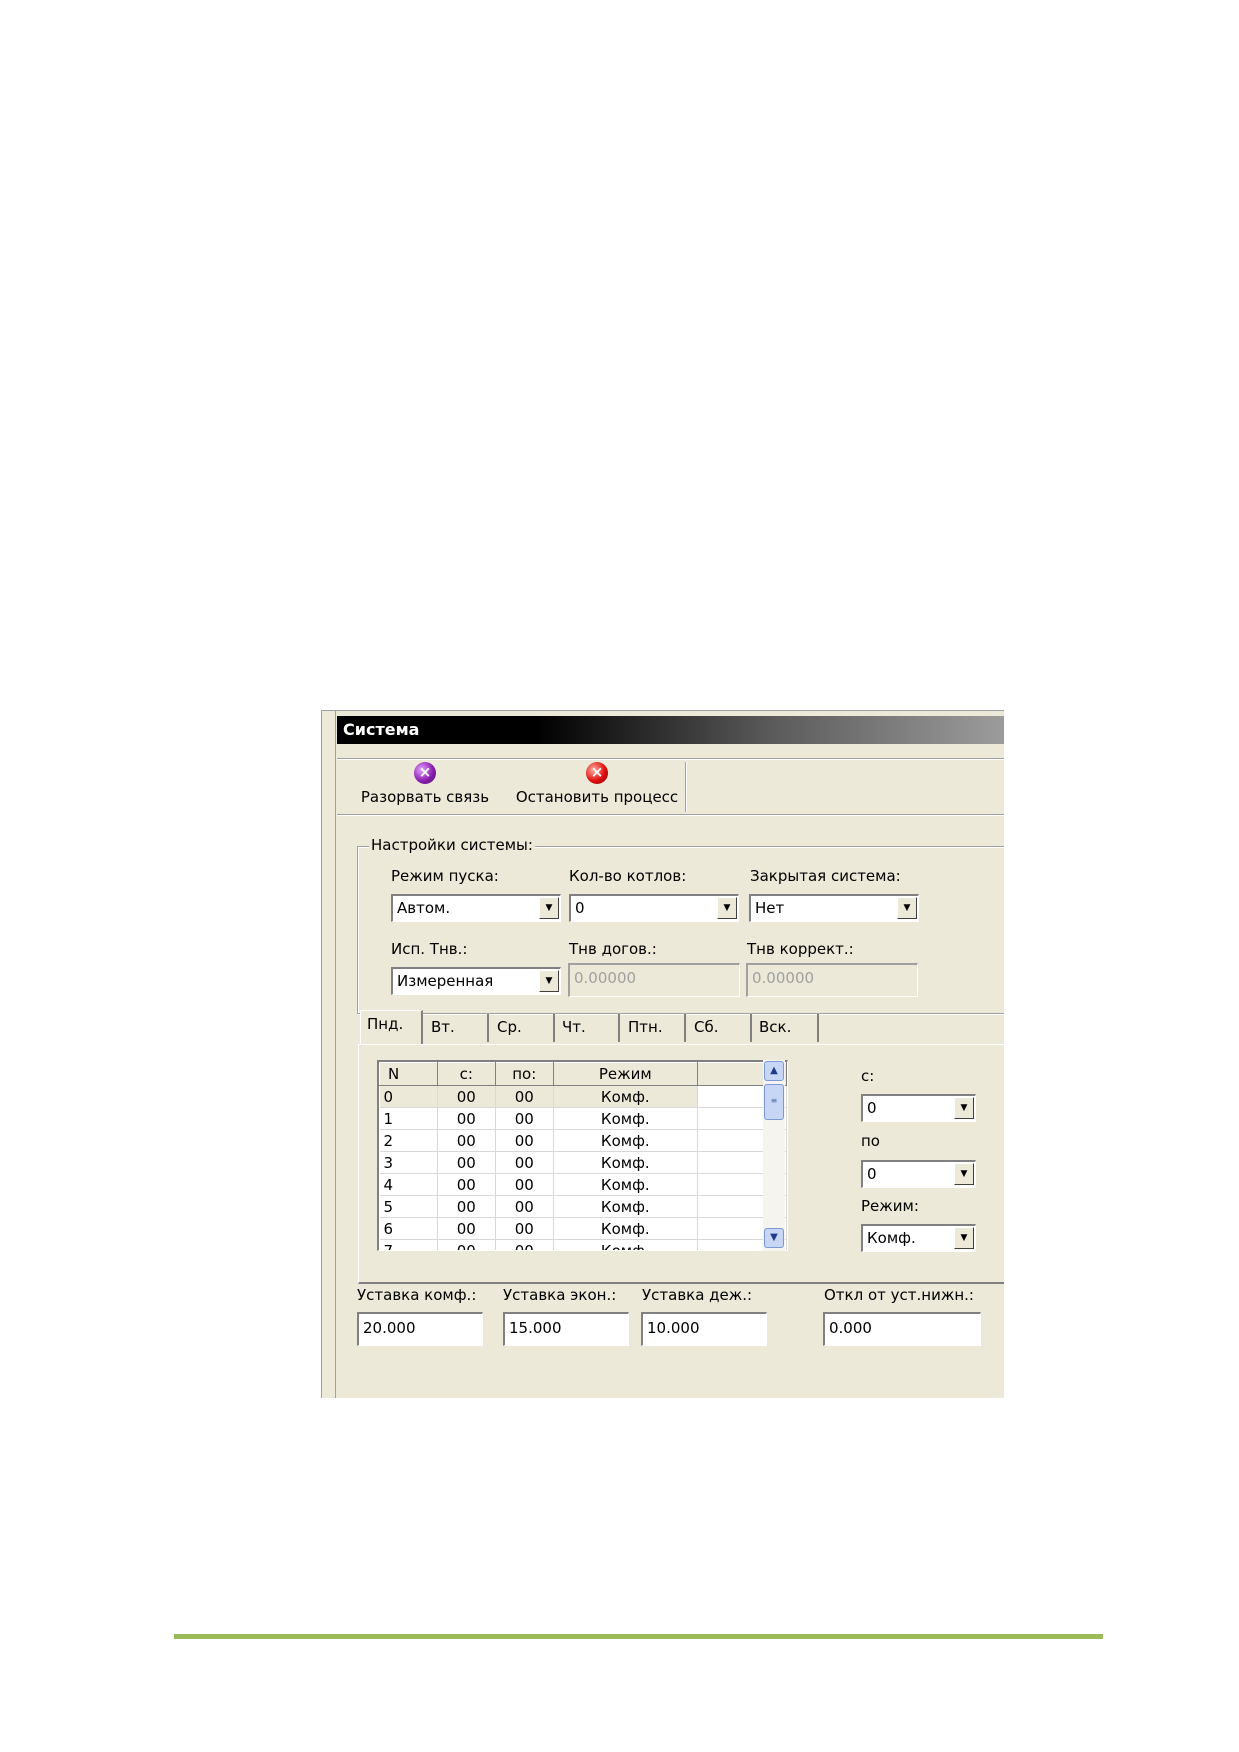 The height and width of the screenshot is (1752, 1239). Describe the element at coordinates (774, 1071) in the screenshot. I see `scroll-up-icon: ▲` at that location.